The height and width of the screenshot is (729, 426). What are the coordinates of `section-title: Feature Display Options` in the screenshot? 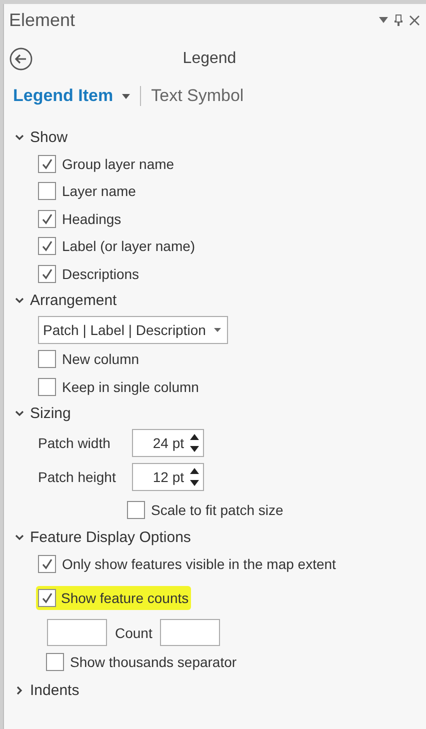 It's located at (110, 537).